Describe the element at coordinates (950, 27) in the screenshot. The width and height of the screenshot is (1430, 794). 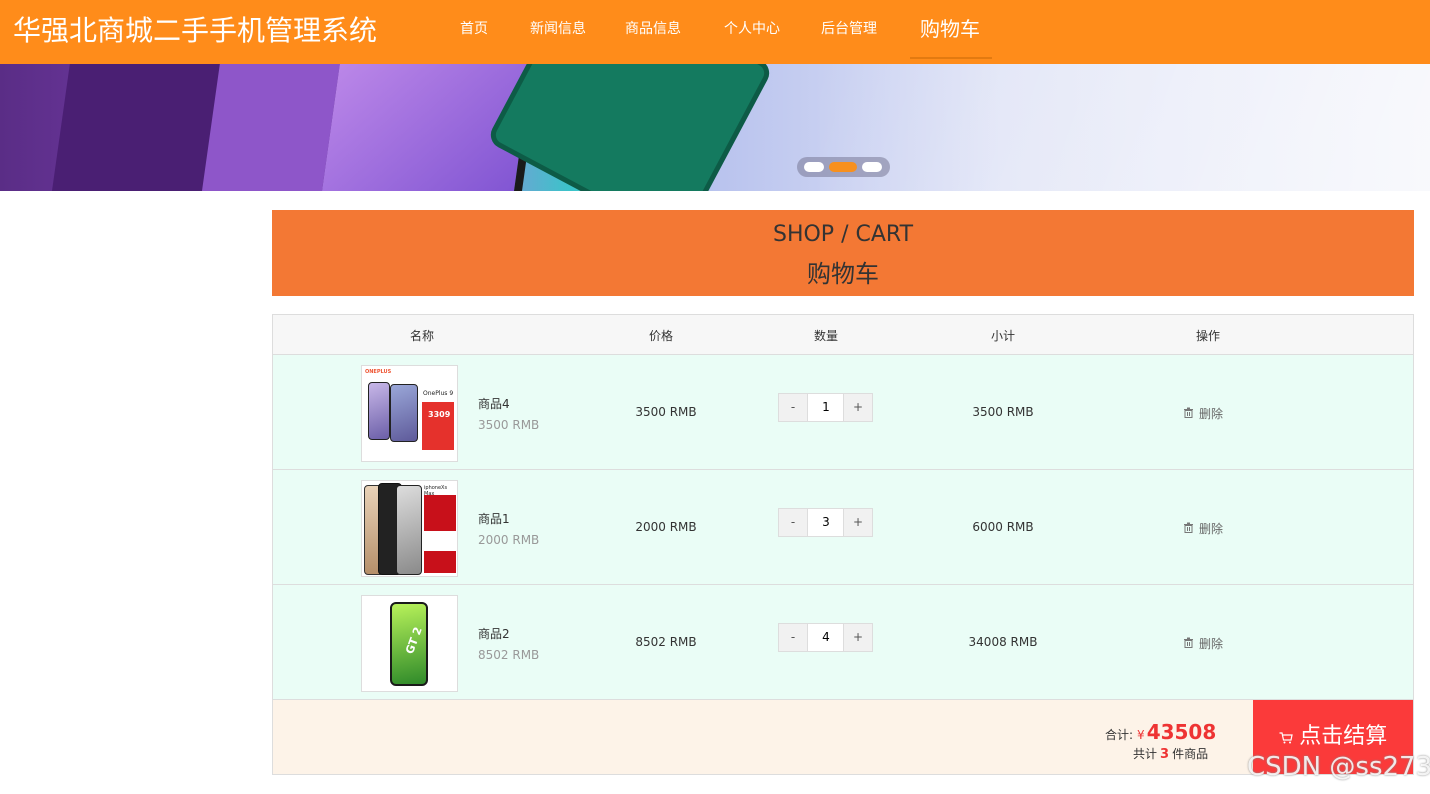
I see `nav-cart: 购物车` at that location.